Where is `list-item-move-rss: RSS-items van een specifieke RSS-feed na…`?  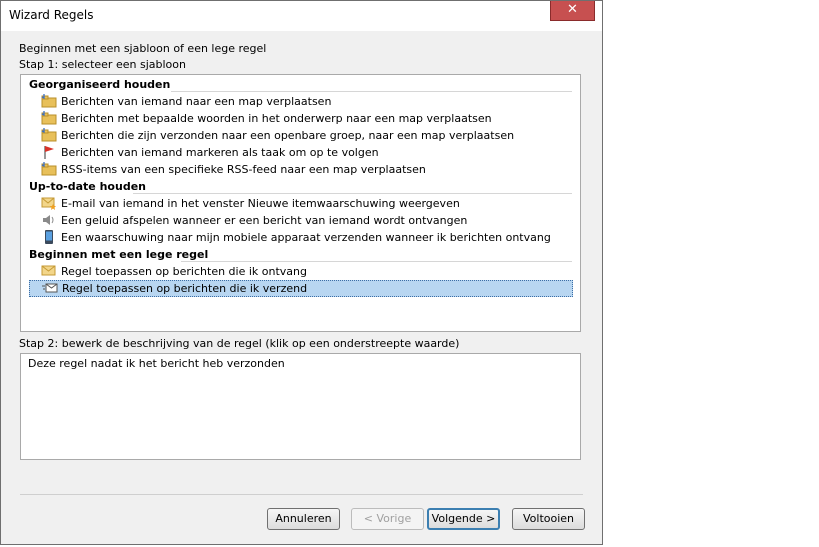
list-item-move-rss: RSS-items van een specifieke RSS-feed na… is located at coordinates (301, 169).